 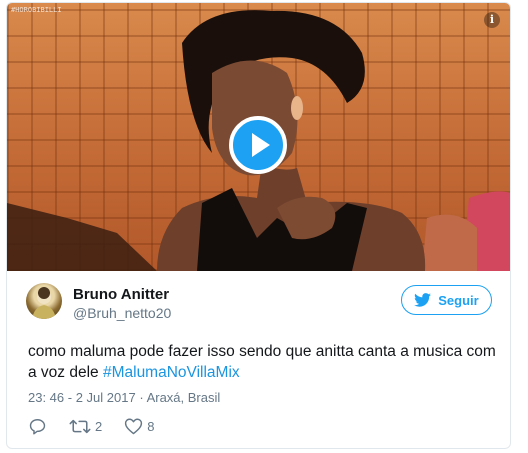 What do you see at coordinates (82, 397) in the screenshot?
I see `tweet-timestamp: 23: 46 - 2 Jul 2017` at bounding box center [82, 397].